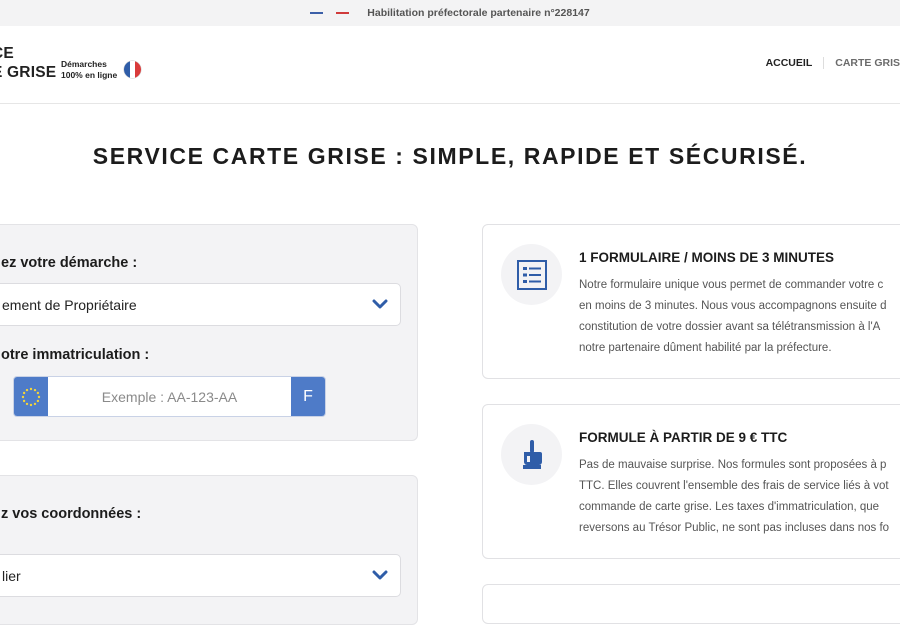 This screenshot has width=900, height=625. I want to click on demarche-label: ez votre démarche :, so click(69, 263).